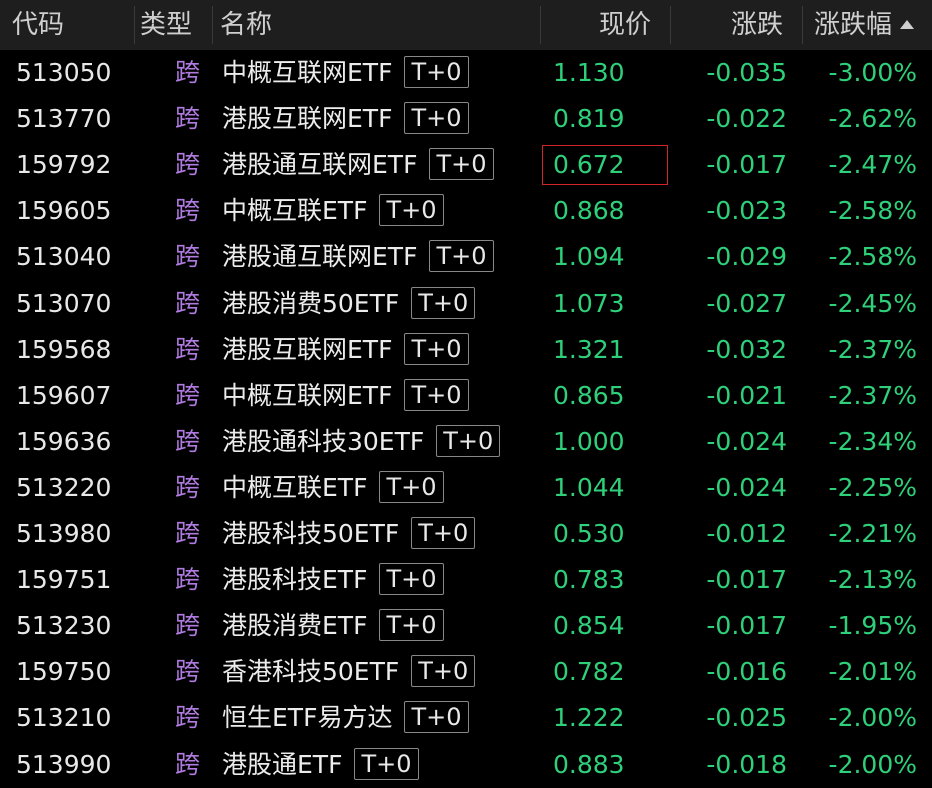 The width and height of the screenshot is (932, 788). I want to click on security-name-cell: 港股通科技30ETF T+0, so click(361, 442).